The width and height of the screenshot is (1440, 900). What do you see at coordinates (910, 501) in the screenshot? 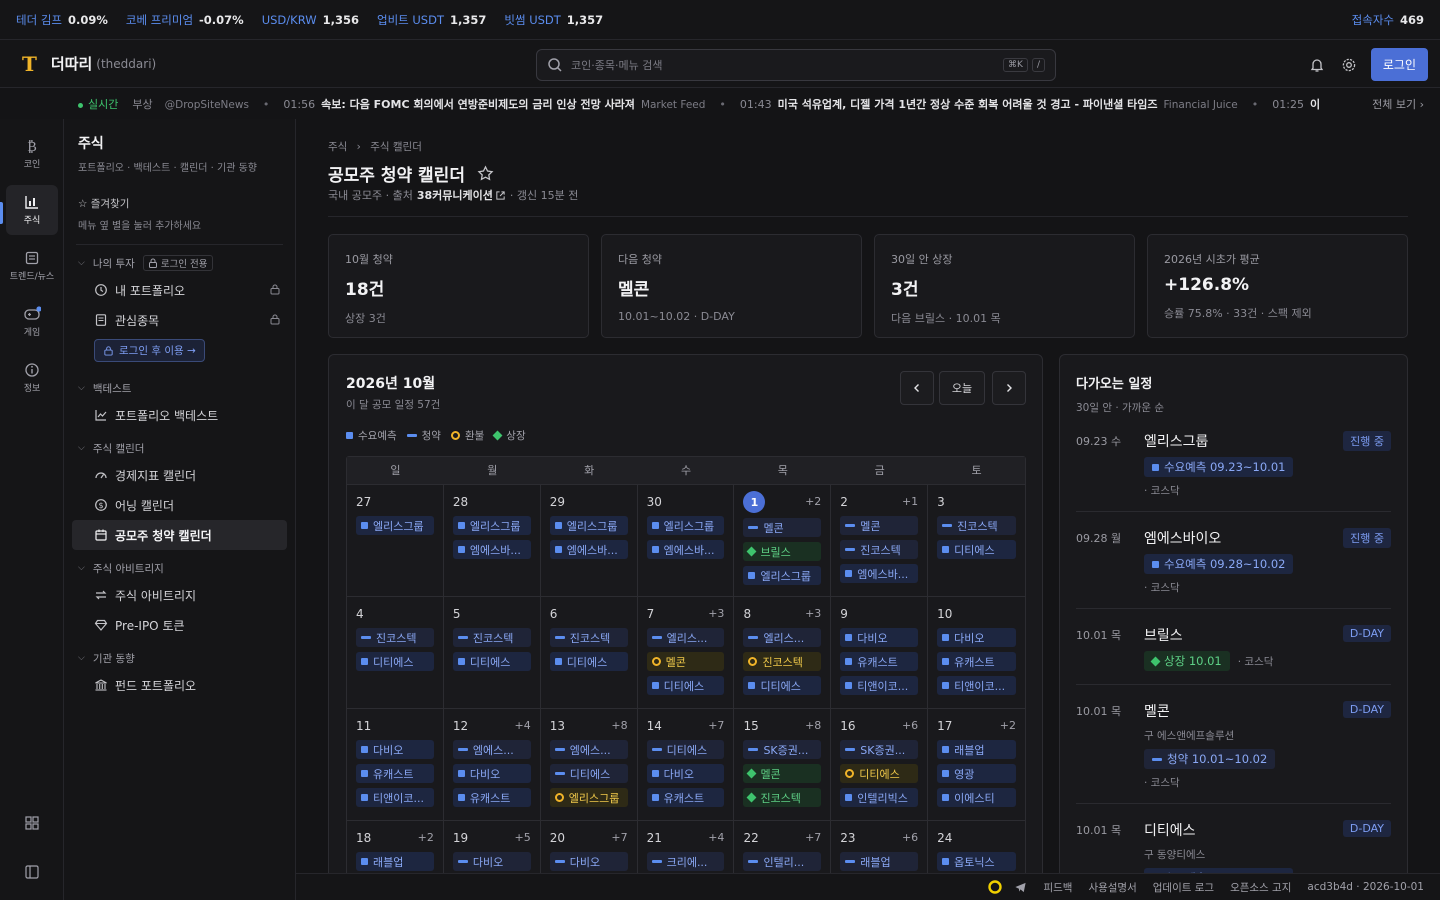
I see `more-events-link: +1` at bounding box center [910, 501].